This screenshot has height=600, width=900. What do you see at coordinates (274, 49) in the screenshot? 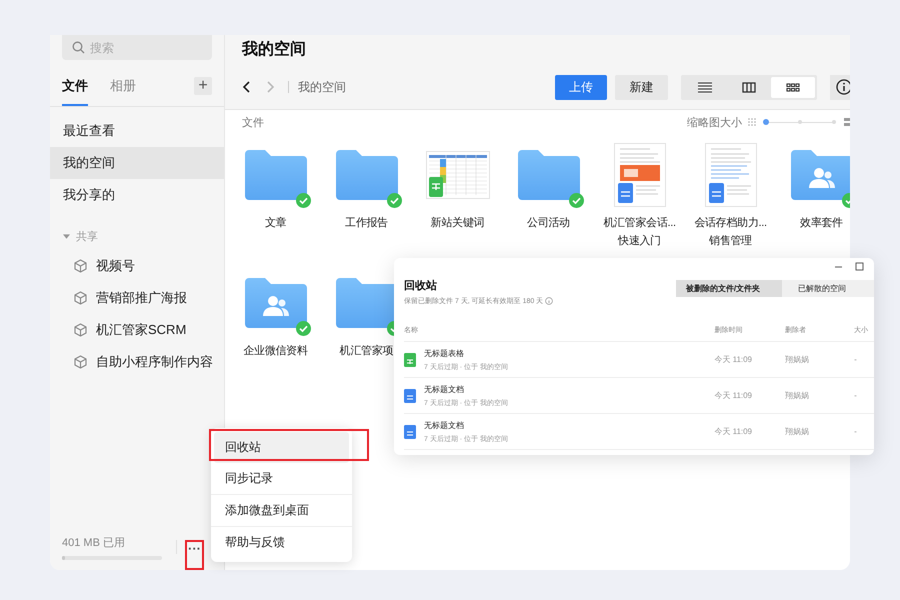
I see `page-title: 我的空间` at bounding box center [274, 49].